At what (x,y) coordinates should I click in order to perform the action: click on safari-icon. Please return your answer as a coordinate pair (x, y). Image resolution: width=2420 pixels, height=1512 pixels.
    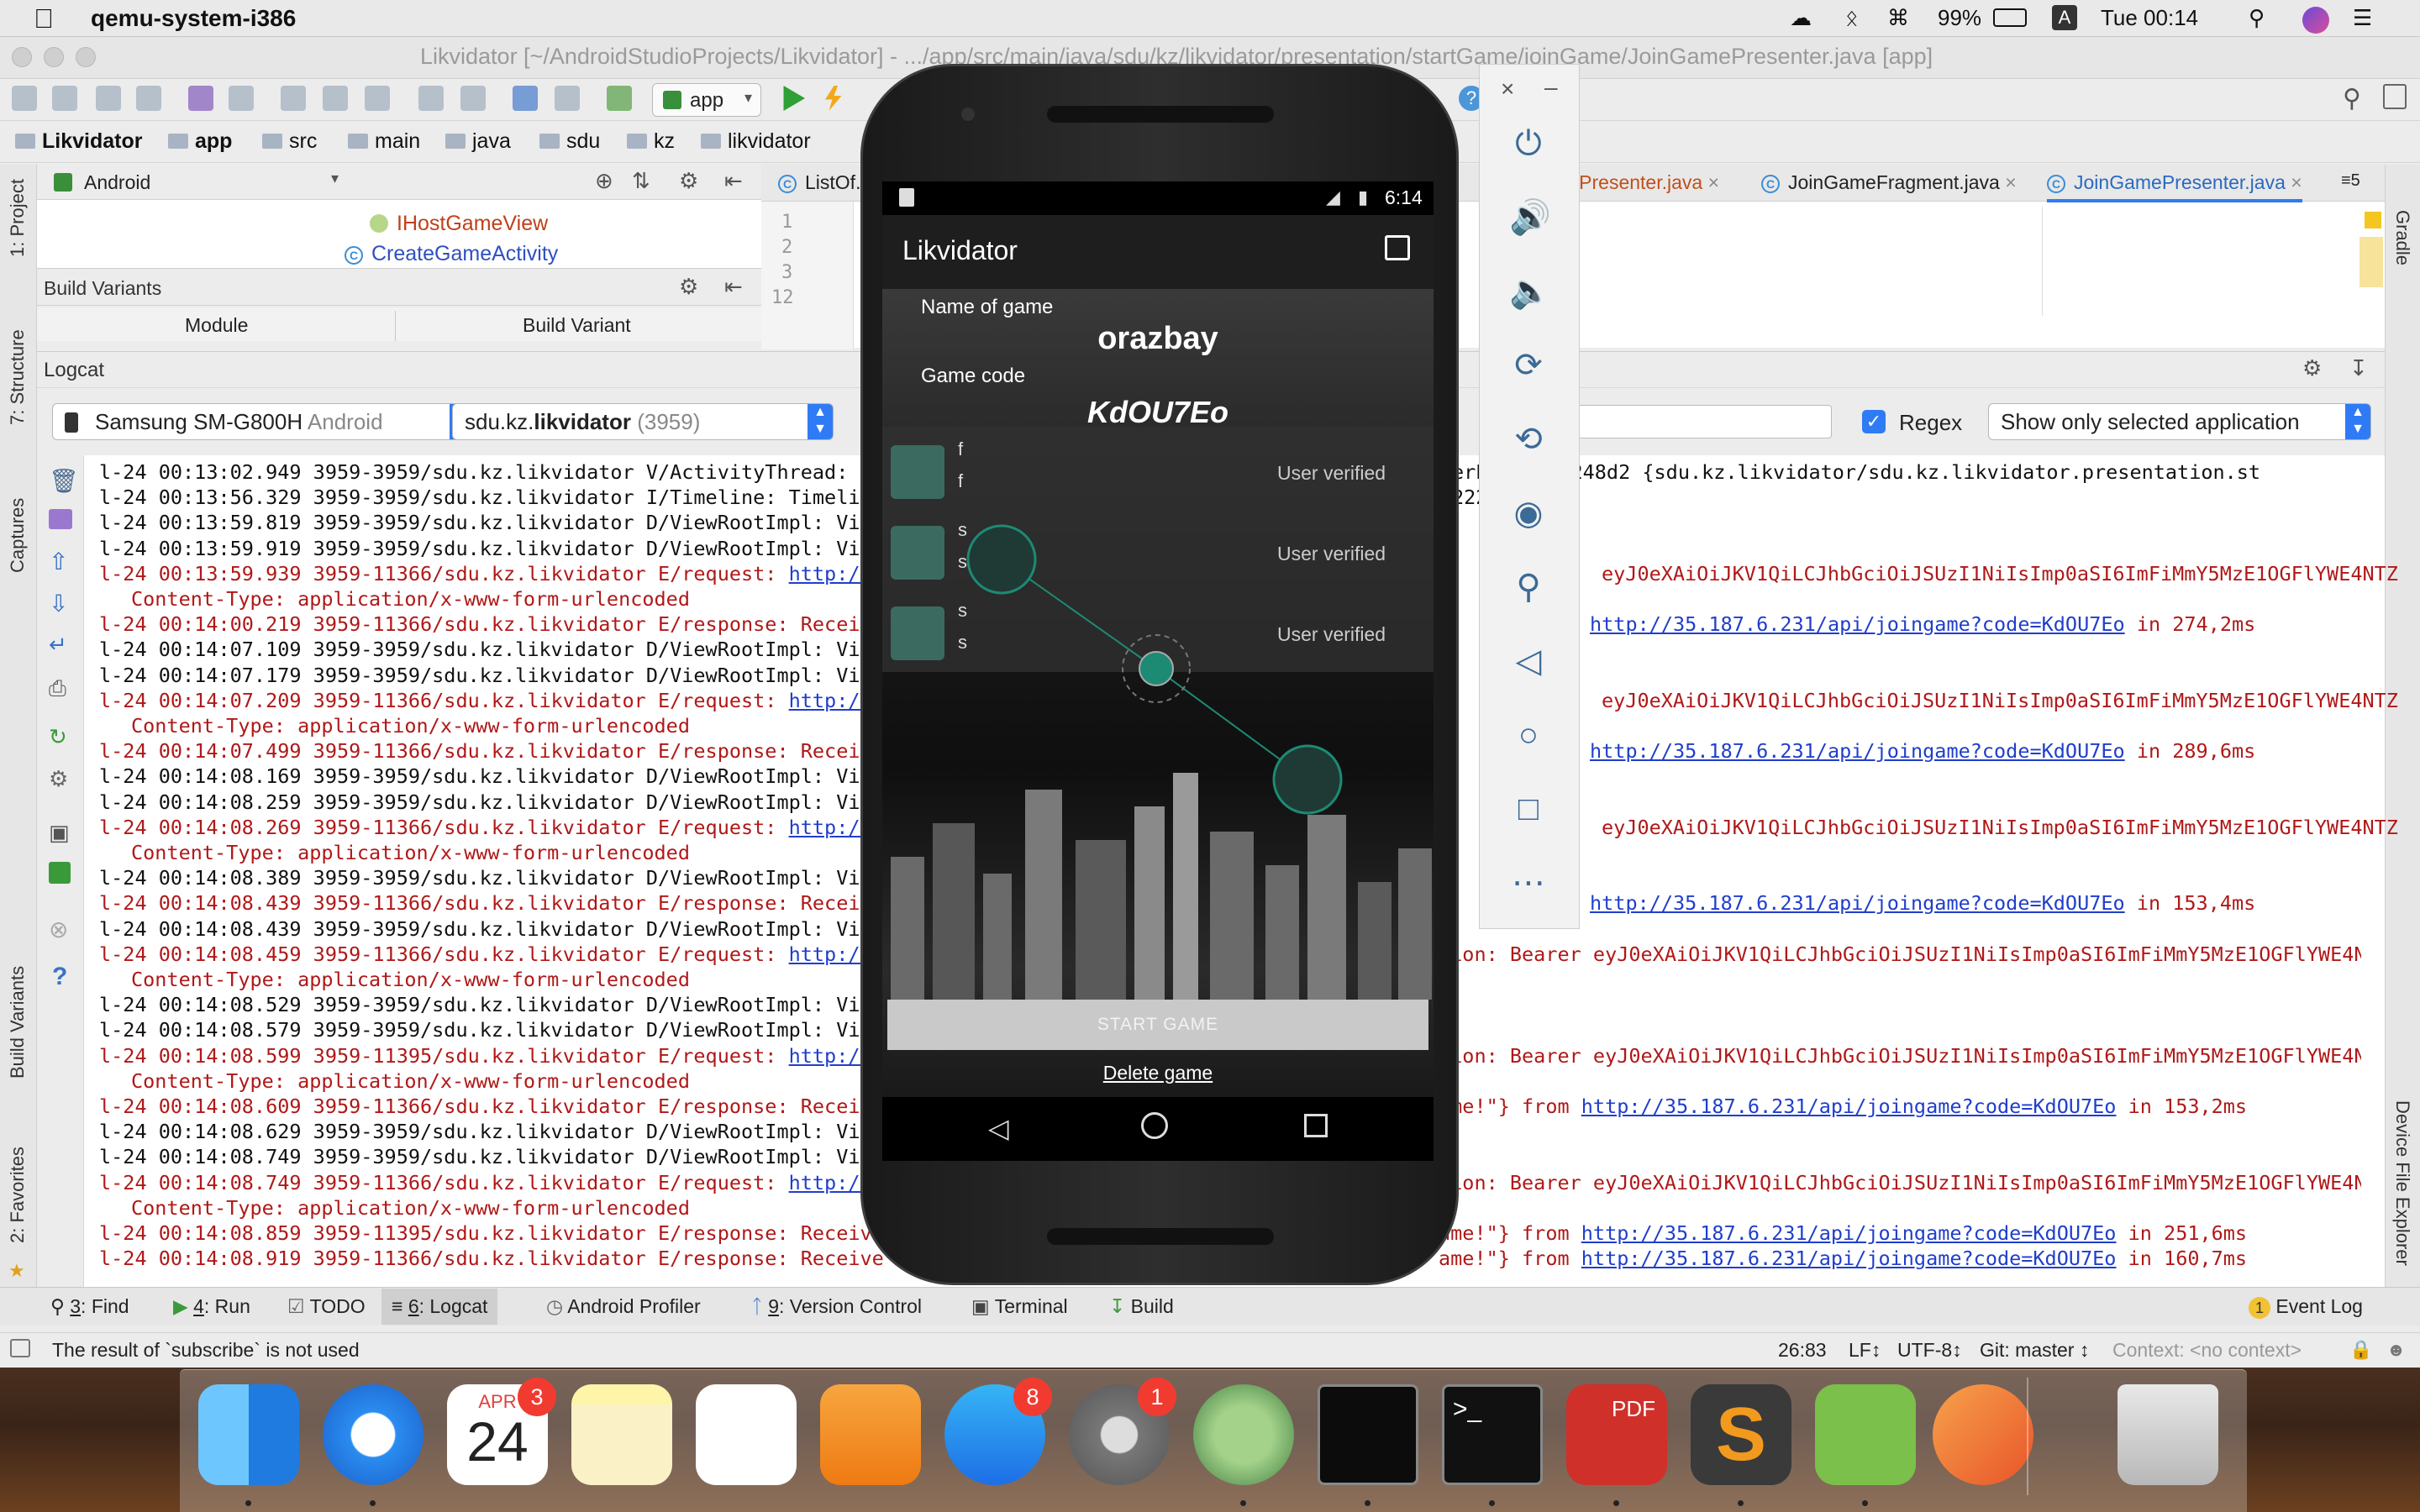
    Looking at the image, I should click on (374, 1434).